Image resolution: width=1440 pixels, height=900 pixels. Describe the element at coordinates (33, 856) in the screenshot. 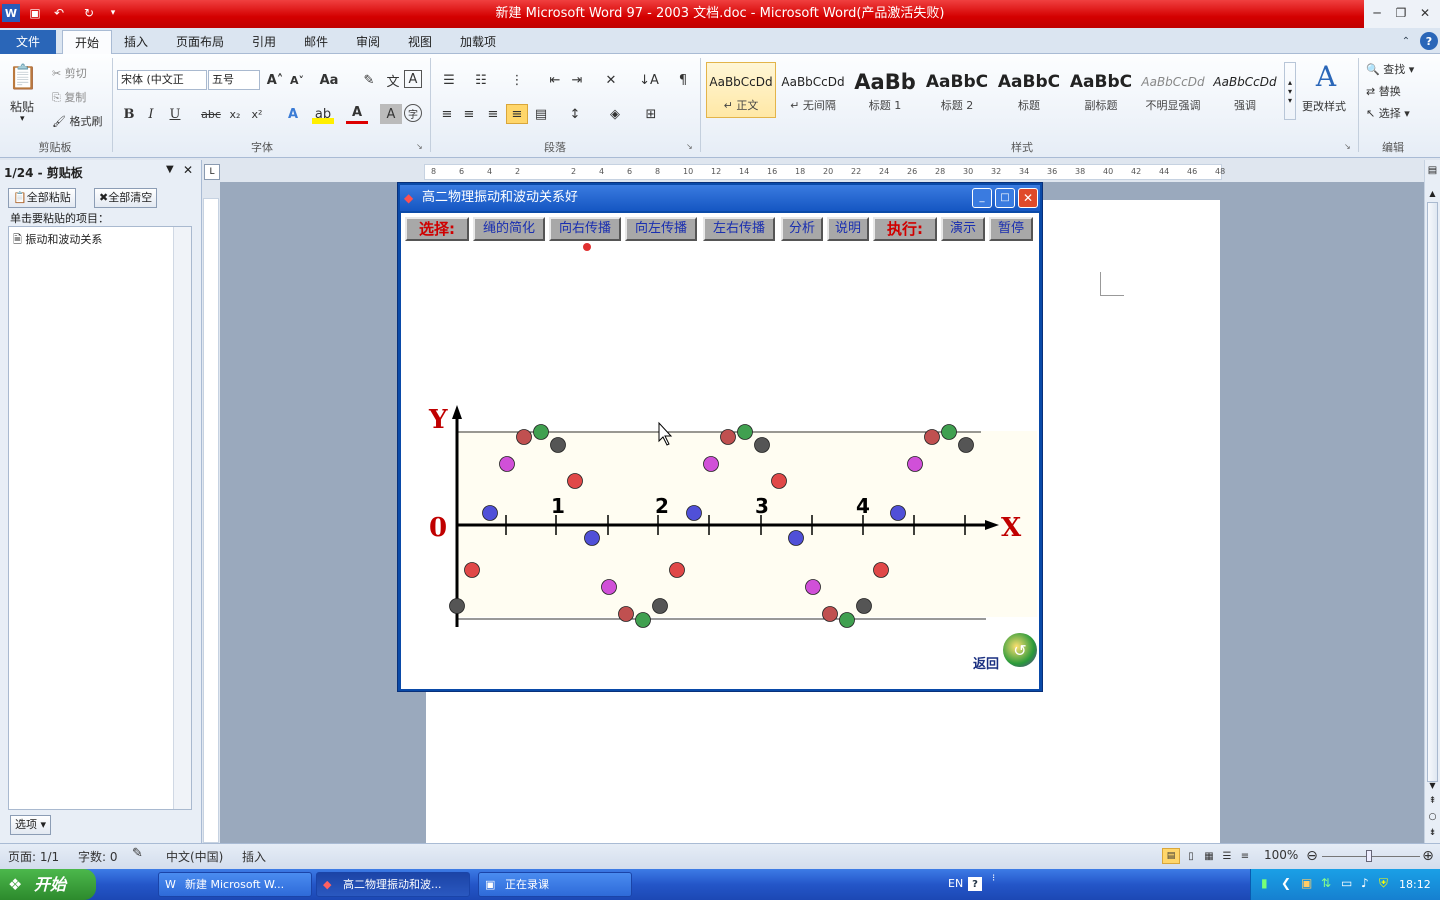

I see `page-count: 页面: 1/1` at that location.